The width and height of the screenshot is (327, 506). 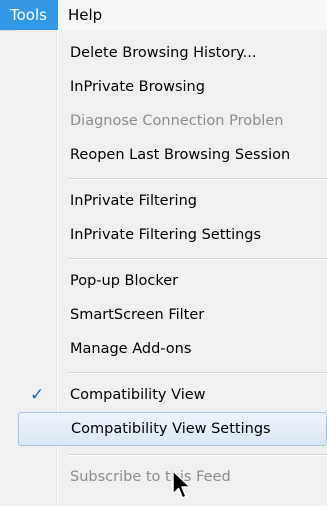 I want to click on menu-item-inprivate-filtering-settings: InPrivate Filtering Settings, so click(x=171, y=235).